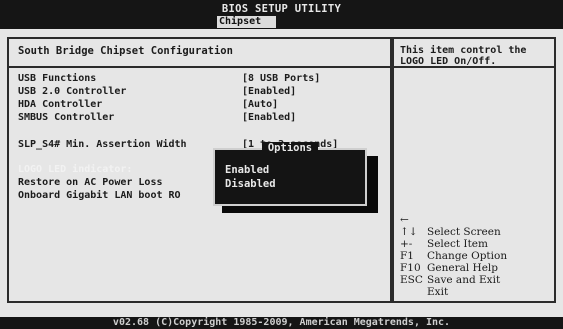  I want to click on bios-title: BIOS SETUP UTILITY, so click(281, 9).